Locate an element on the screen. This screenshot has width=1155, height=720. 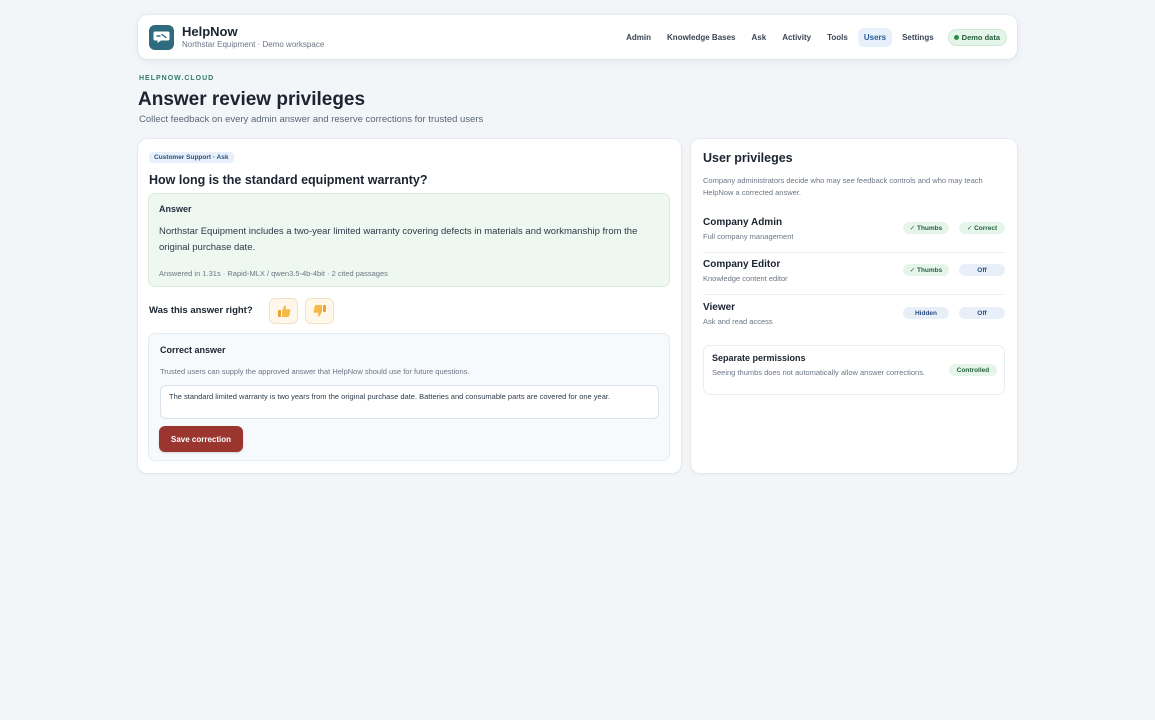
feedback-permission-badge: Hidden is located at coordinates (926, 313).